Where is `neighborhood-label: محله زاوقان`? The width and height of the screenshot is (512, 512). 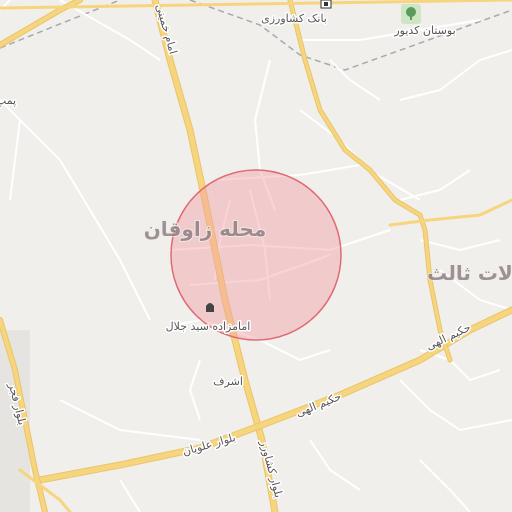 neighborhood-label: محله زاوقان is located at coordinates (205, 229).